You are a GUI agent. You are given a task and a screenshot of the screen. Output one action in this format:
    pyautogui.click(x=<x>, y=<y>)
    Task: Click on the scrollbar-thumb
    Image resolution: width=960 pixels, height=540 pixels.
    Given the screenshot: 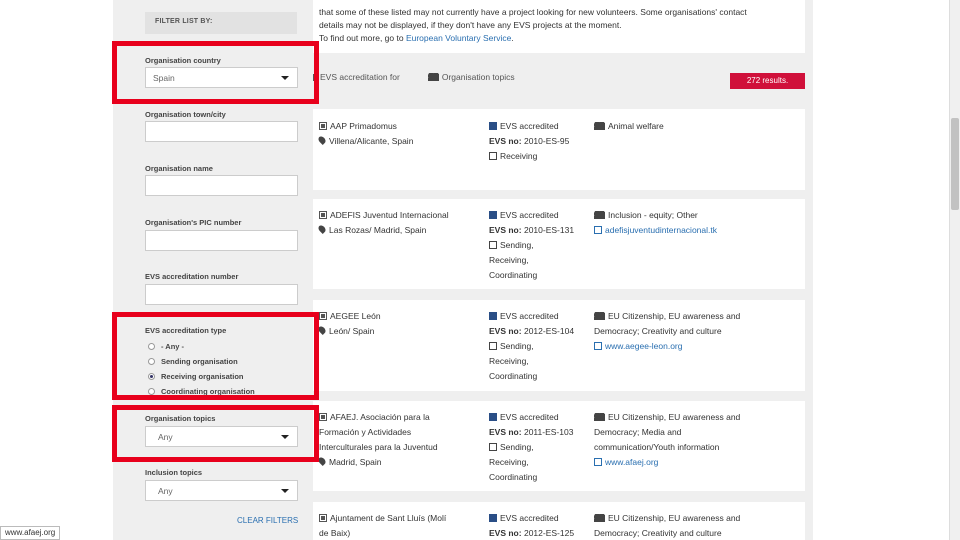 What is the action you would take?
    pyautogui.click(x=955, y=164)
    